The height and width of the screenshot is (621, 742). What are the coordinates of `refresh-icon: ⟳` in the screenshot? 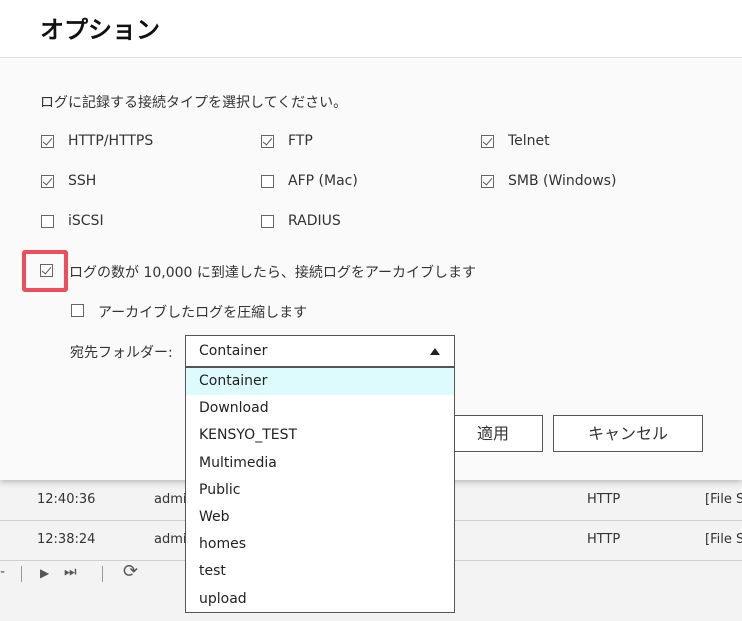 It's located at (130, 571).